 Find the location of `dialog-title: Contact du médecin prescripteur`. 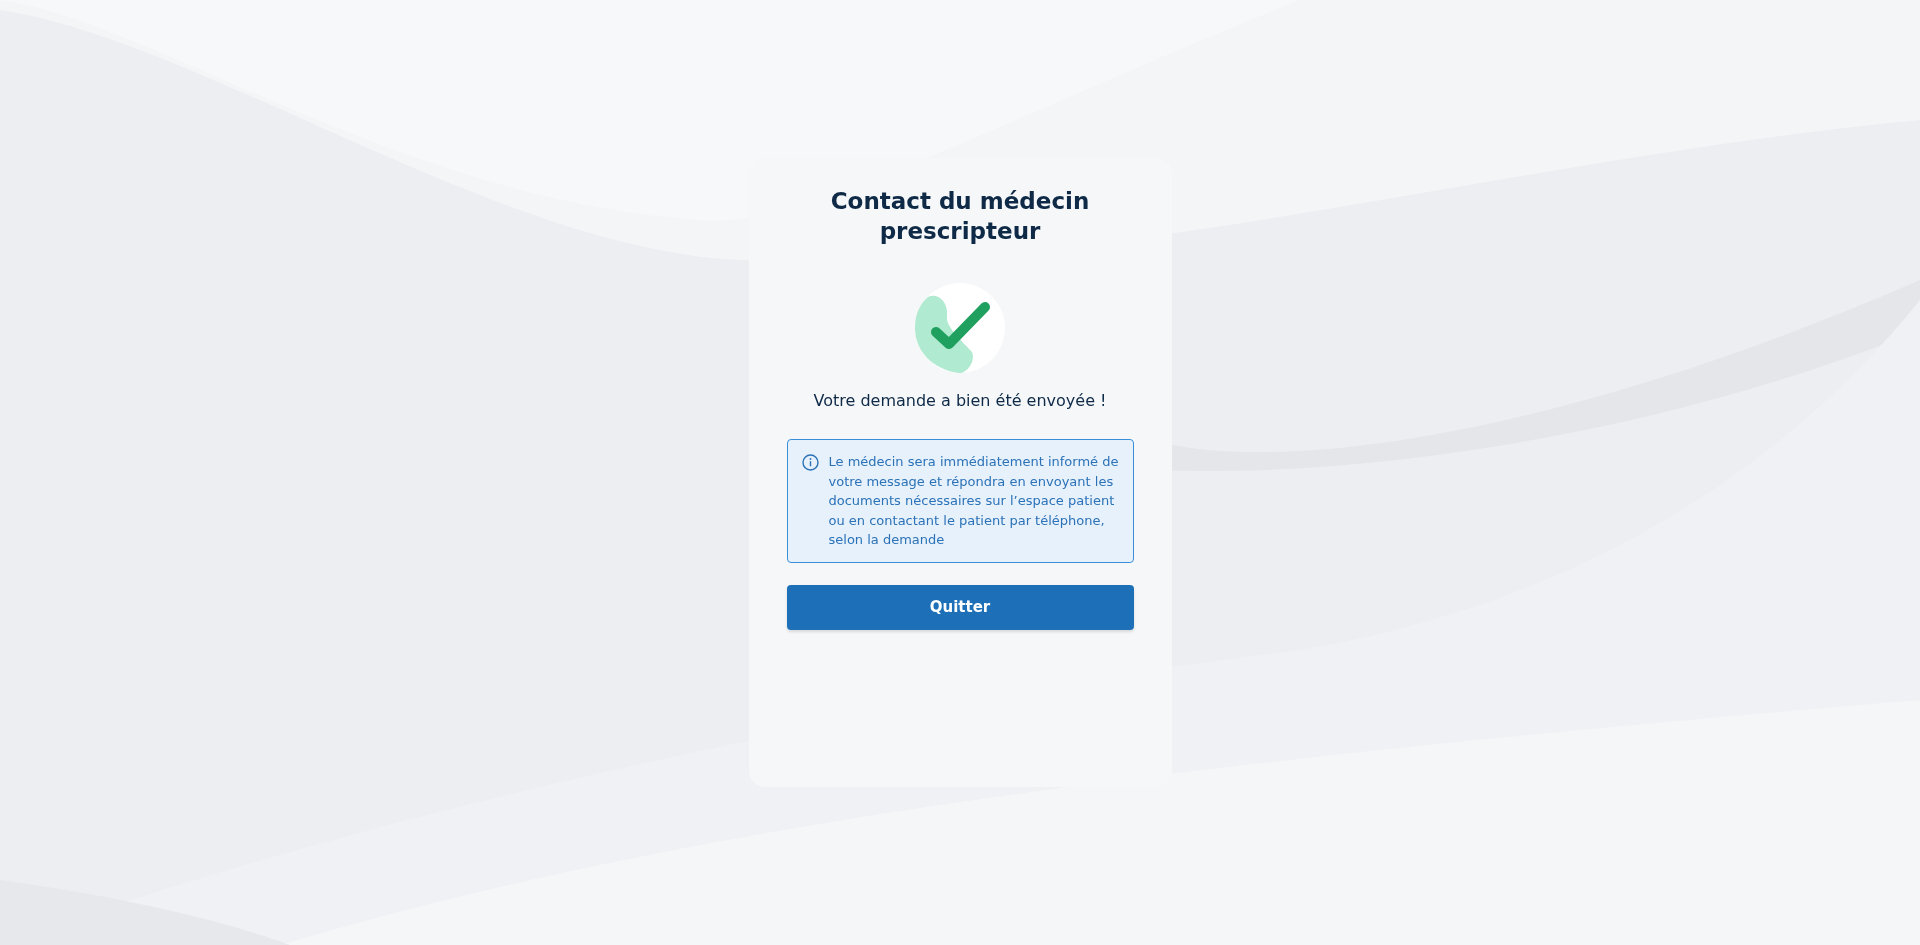

dialog-title: Contact du médecin prescripteur is located at coordinates (960, 216).